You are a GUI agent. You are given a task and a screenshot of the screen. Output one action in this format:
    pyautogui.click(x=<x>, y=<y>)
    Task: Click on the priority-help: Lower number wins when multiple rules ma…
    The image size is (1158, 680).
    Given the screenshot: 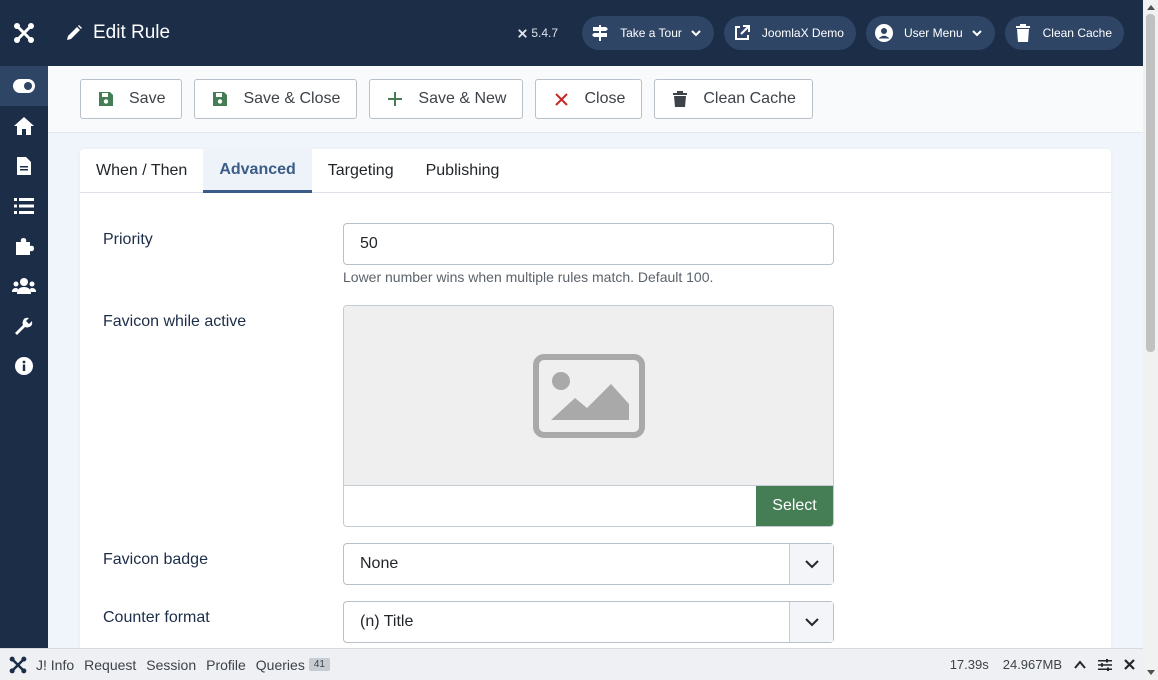 What is the action you would take?
    pyautogui.click(x=528, y=277)
    